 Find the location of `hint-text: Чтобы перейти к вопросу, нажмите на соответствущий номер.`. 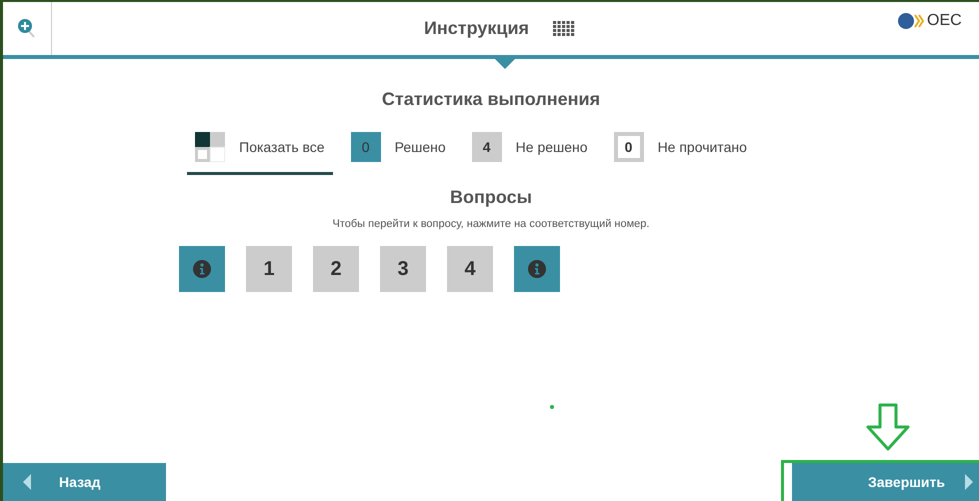

hint-text: Чтобы перейти к вопросу, нажмите на соответствущий номер. is located at coordinates (491, 224).